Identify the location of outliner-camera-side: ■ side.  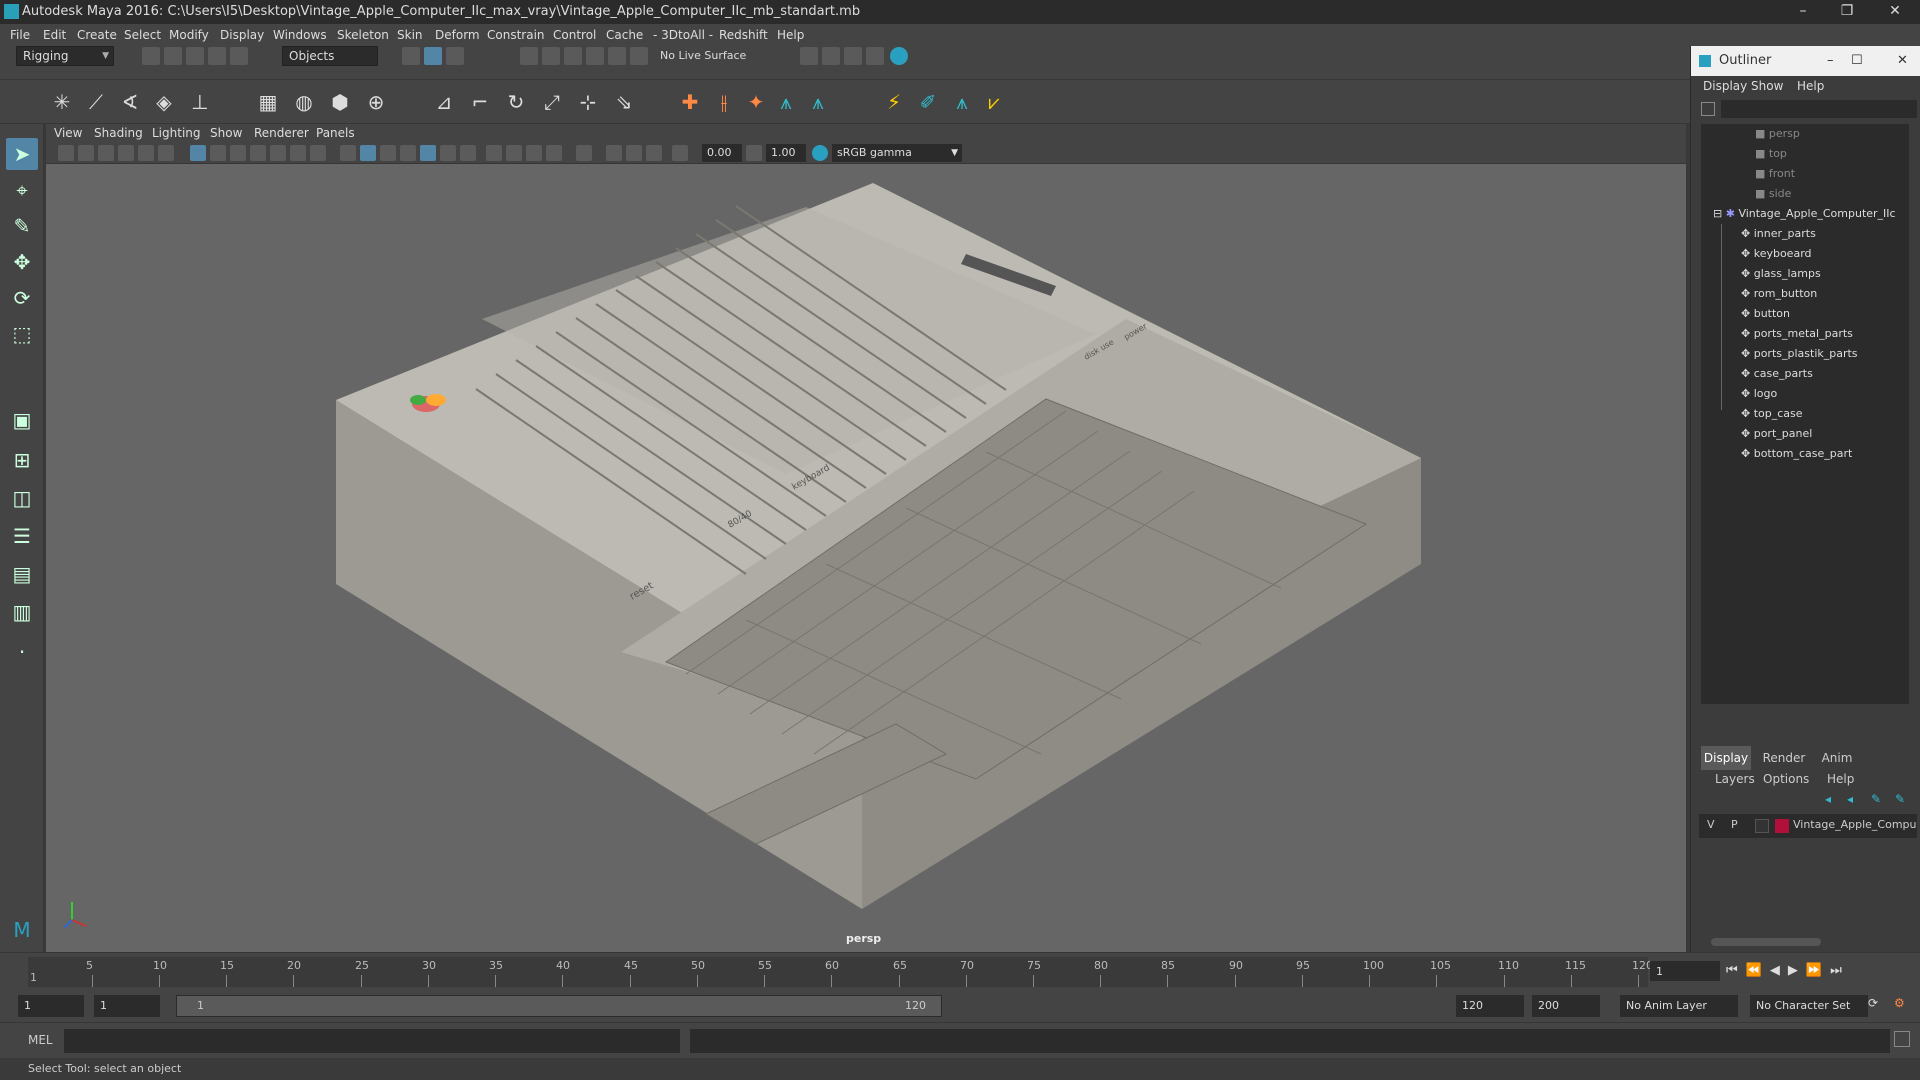
(1773, 194).